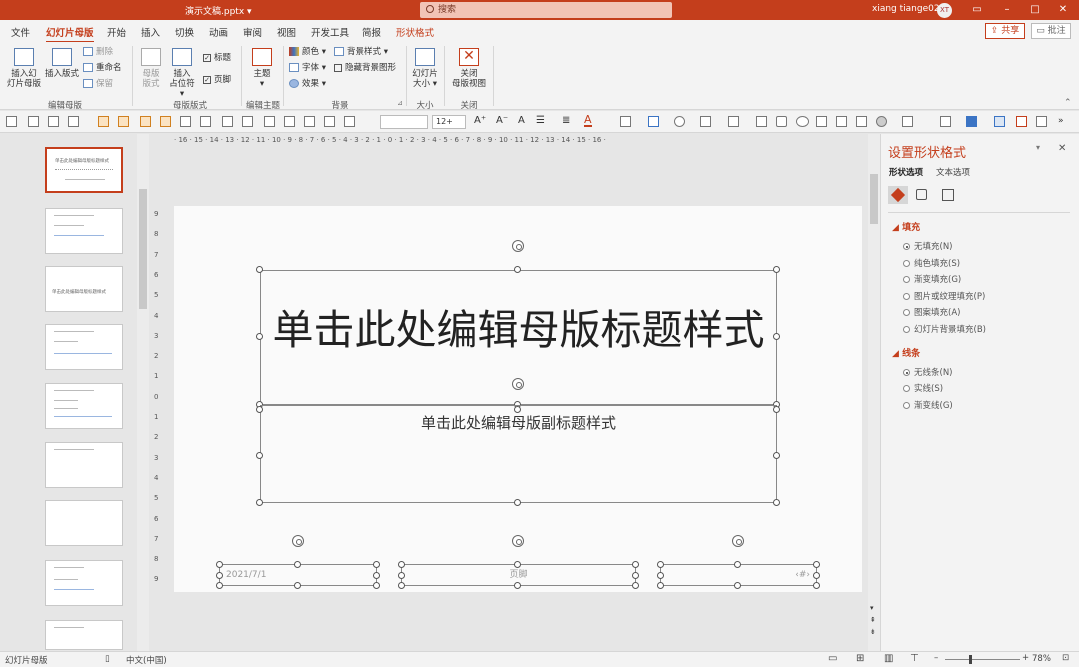 The width and height of the screenshot is (1079, 667). Describe the element at coordinates (932, 279) in the screenshot. I see `radio-gradient-fill: 渐变填充(G)` at that location.